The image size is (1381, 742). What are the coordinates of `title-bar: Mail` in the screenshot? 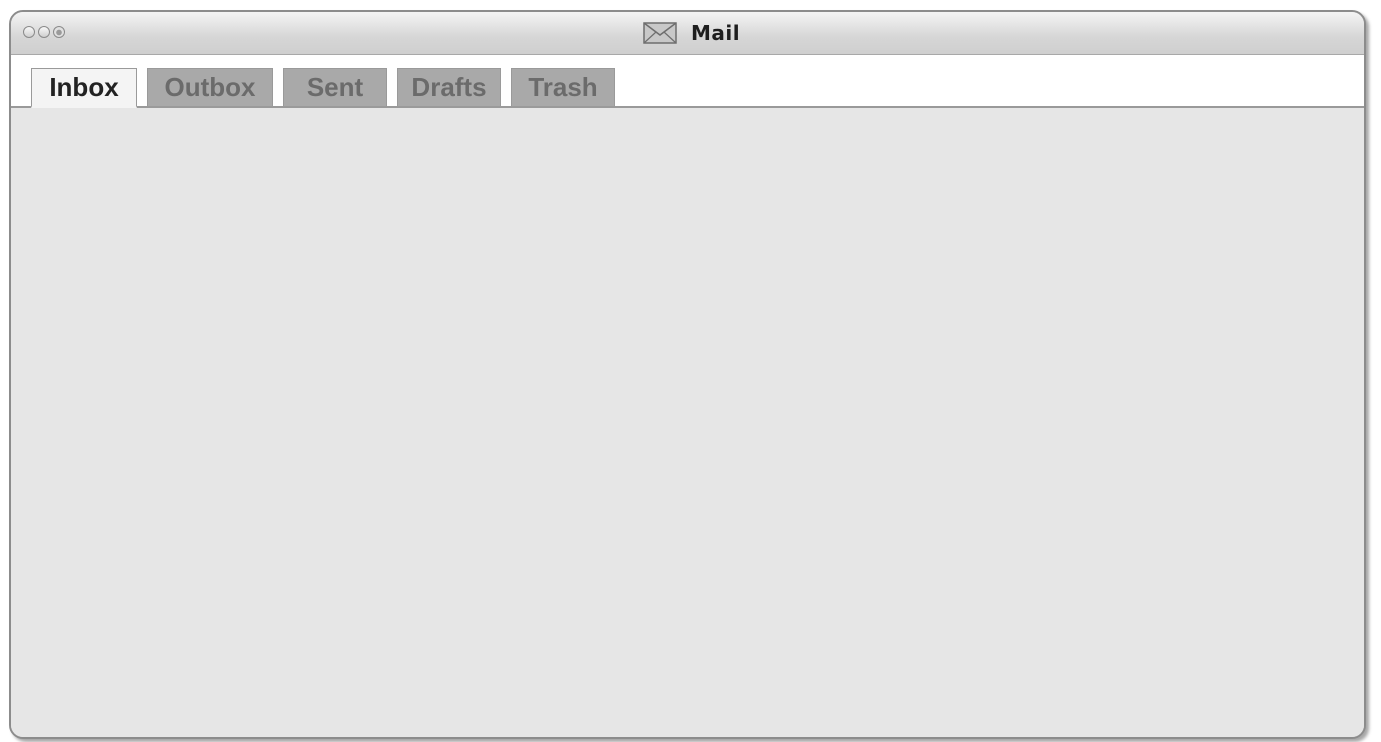 It's located at (687, 33).